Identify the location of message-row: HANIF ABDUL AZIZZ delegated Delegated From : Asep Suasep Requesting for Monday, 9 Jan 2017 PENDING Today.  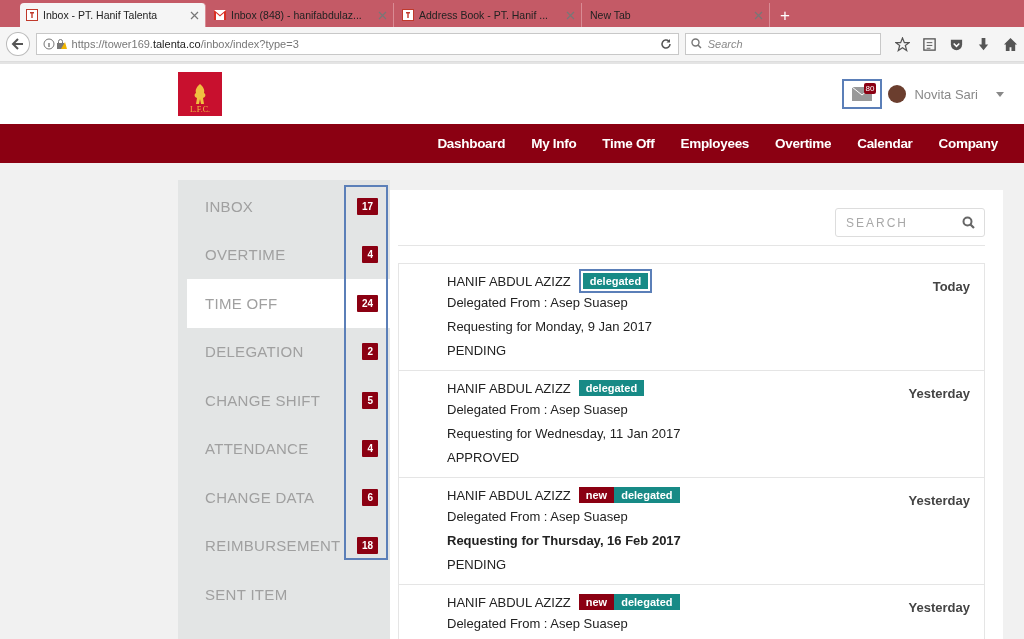
(691, 316).